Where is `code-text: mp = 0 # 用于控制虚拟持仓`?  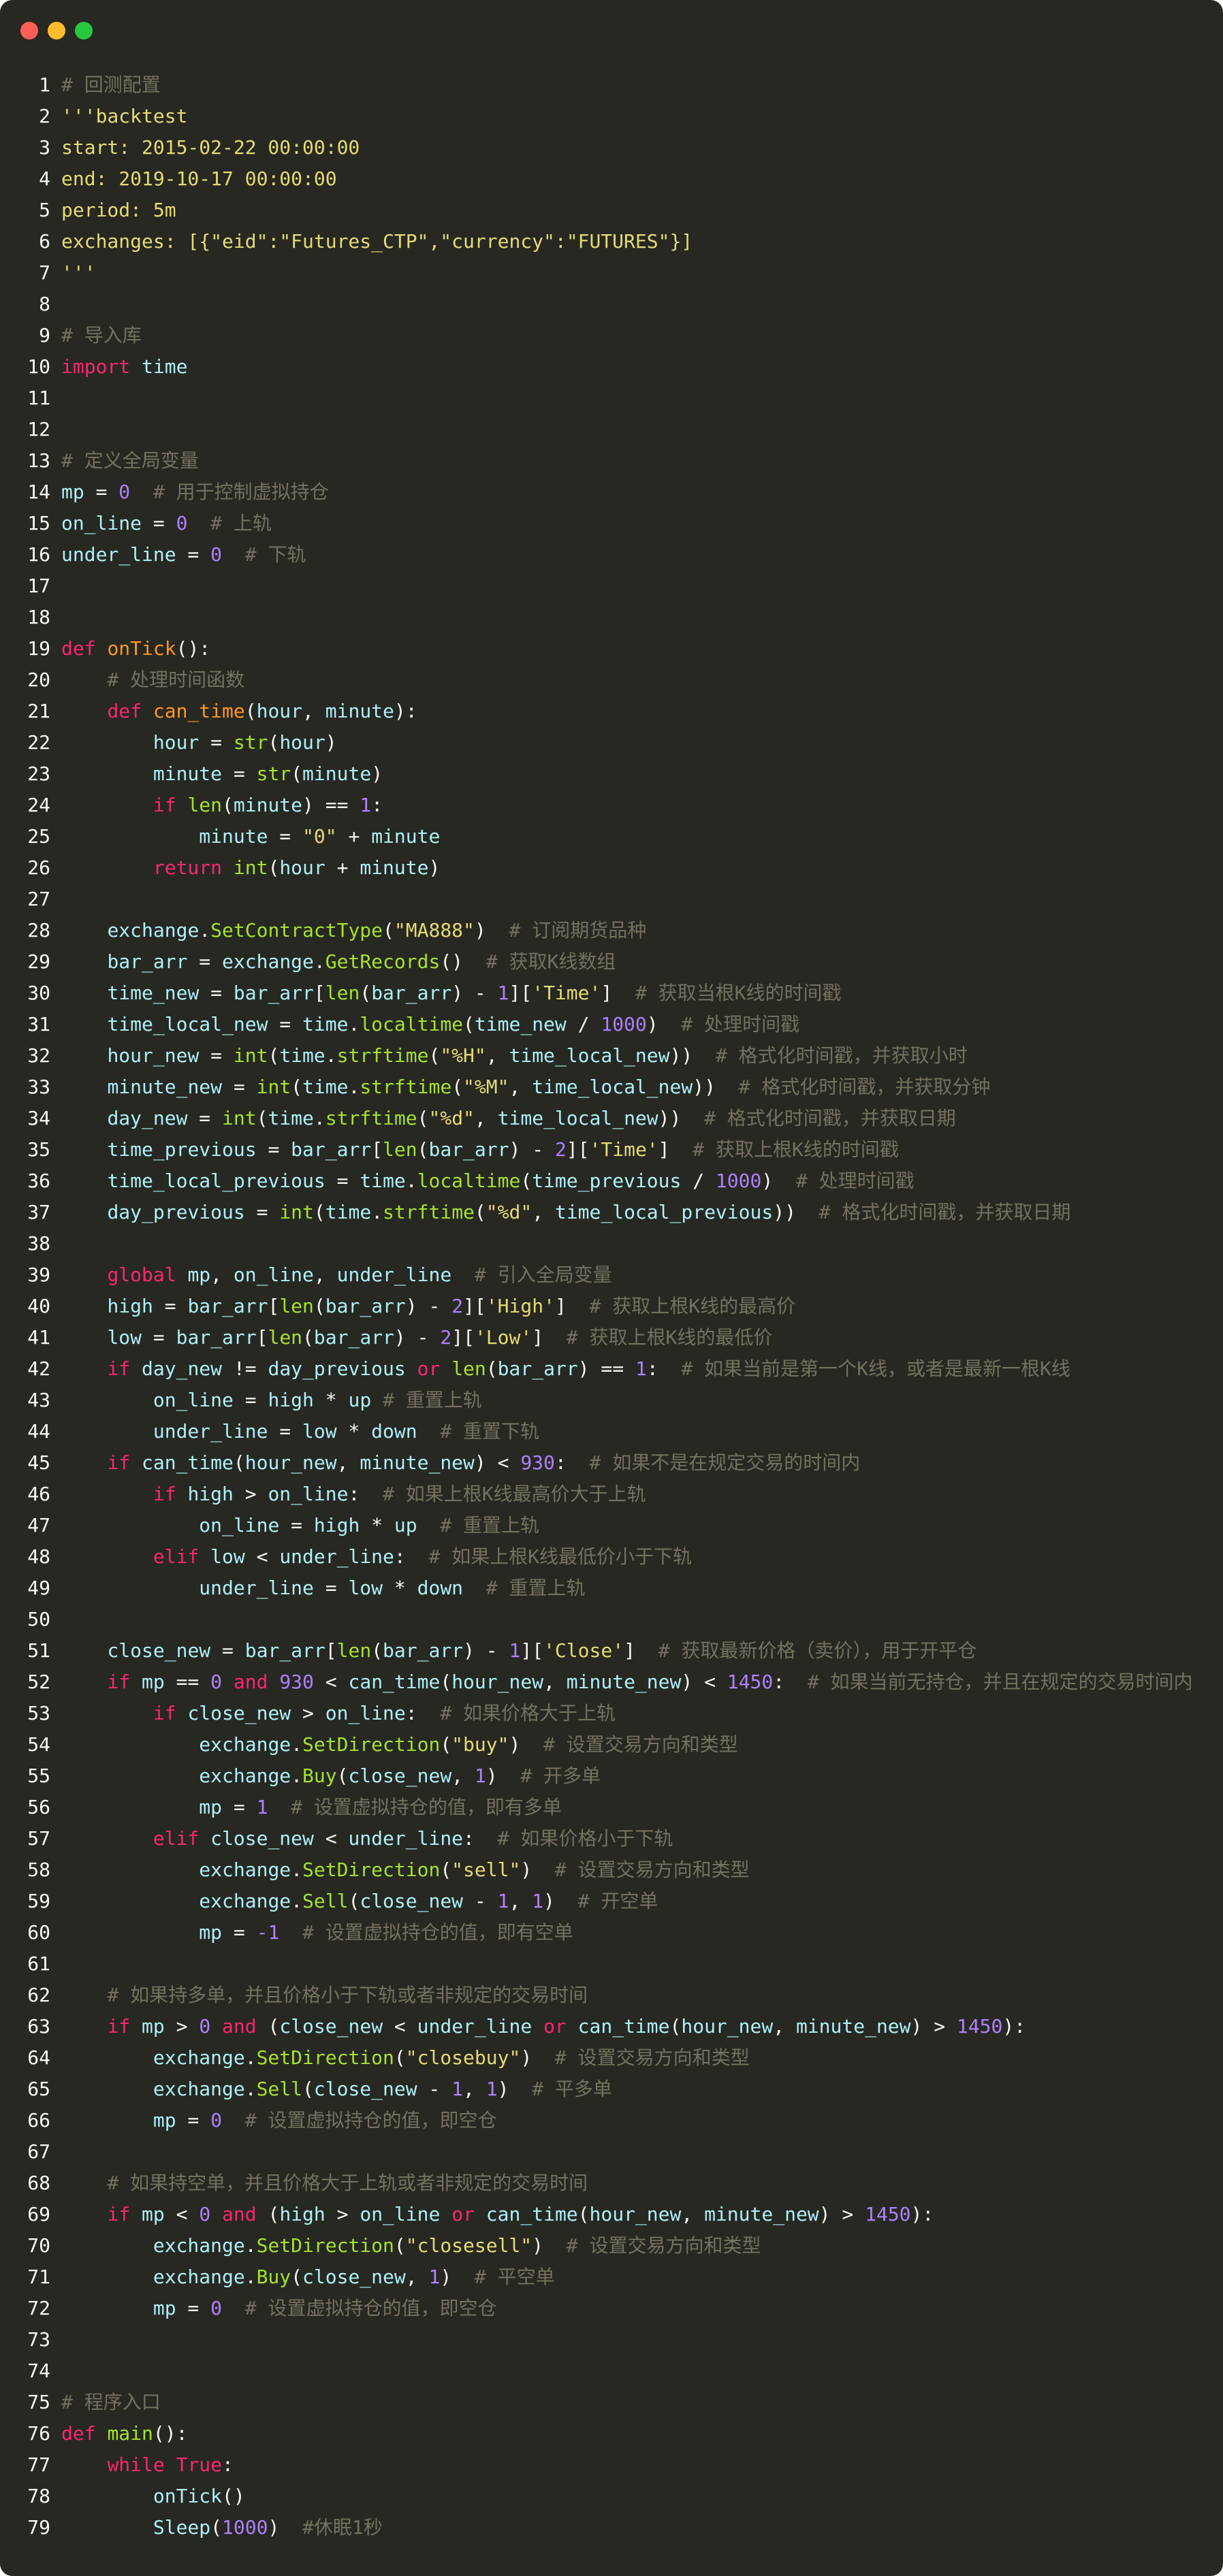
code-text: mp = 0 # 用于控制虚拟持仓 is located at coordinates (195, 492).